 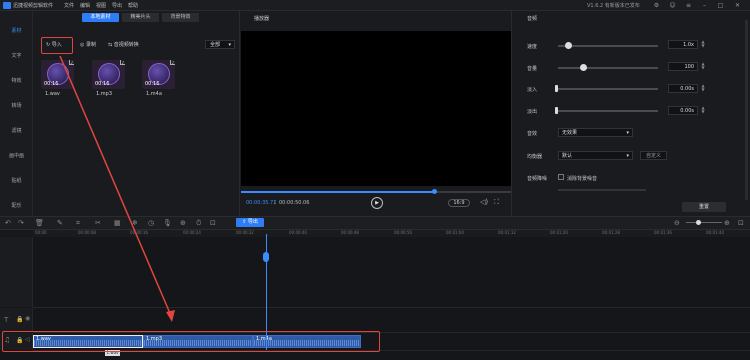 What do you see at coordinates (117, 188) in the screenshot?
I see `annotation-arrow` at bounding box center [117, 188].